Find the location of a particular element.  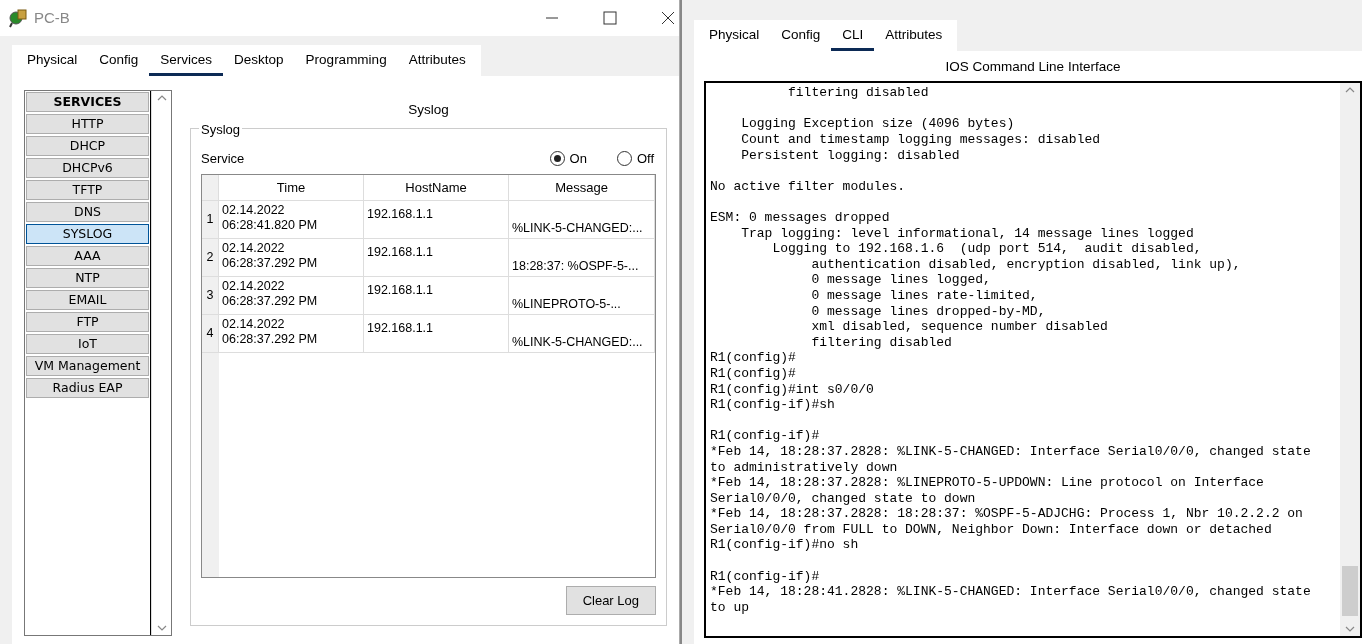

sidebar-item: HTTP is located at coordinates (87, 124).